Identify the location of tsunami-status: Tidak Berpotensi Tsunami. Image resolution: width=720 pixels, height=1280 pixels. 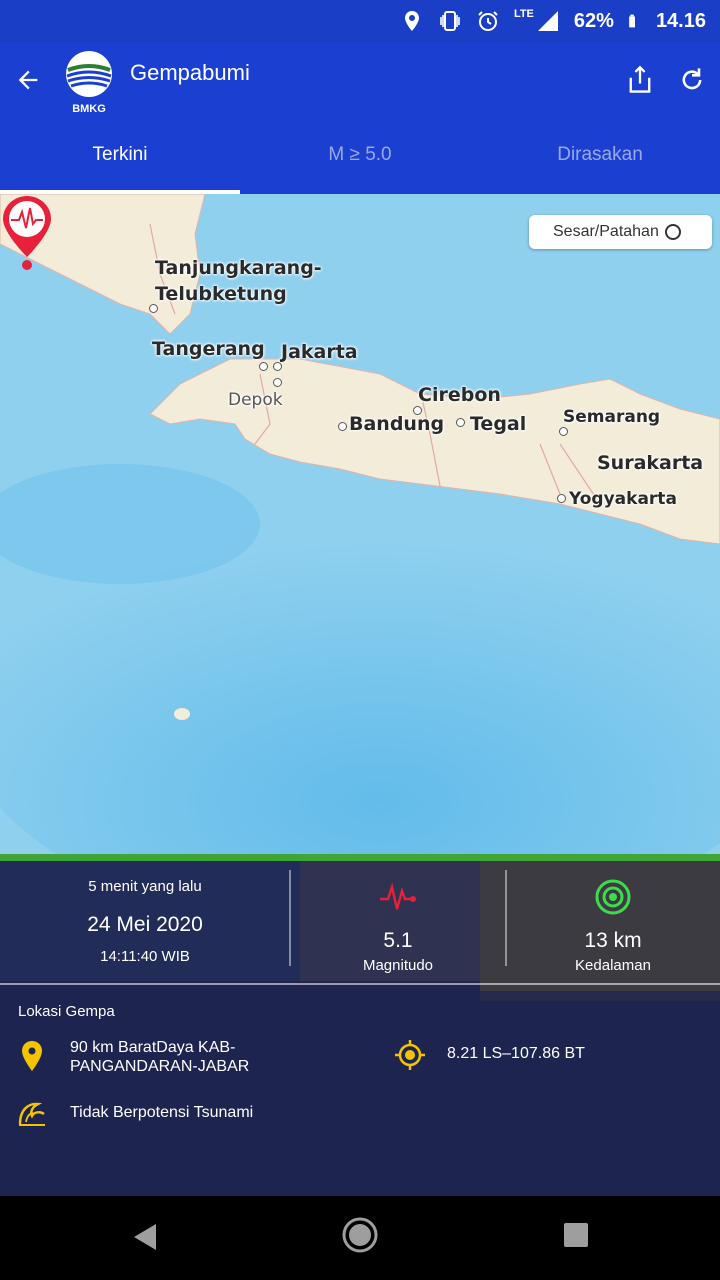
(162, 1112).